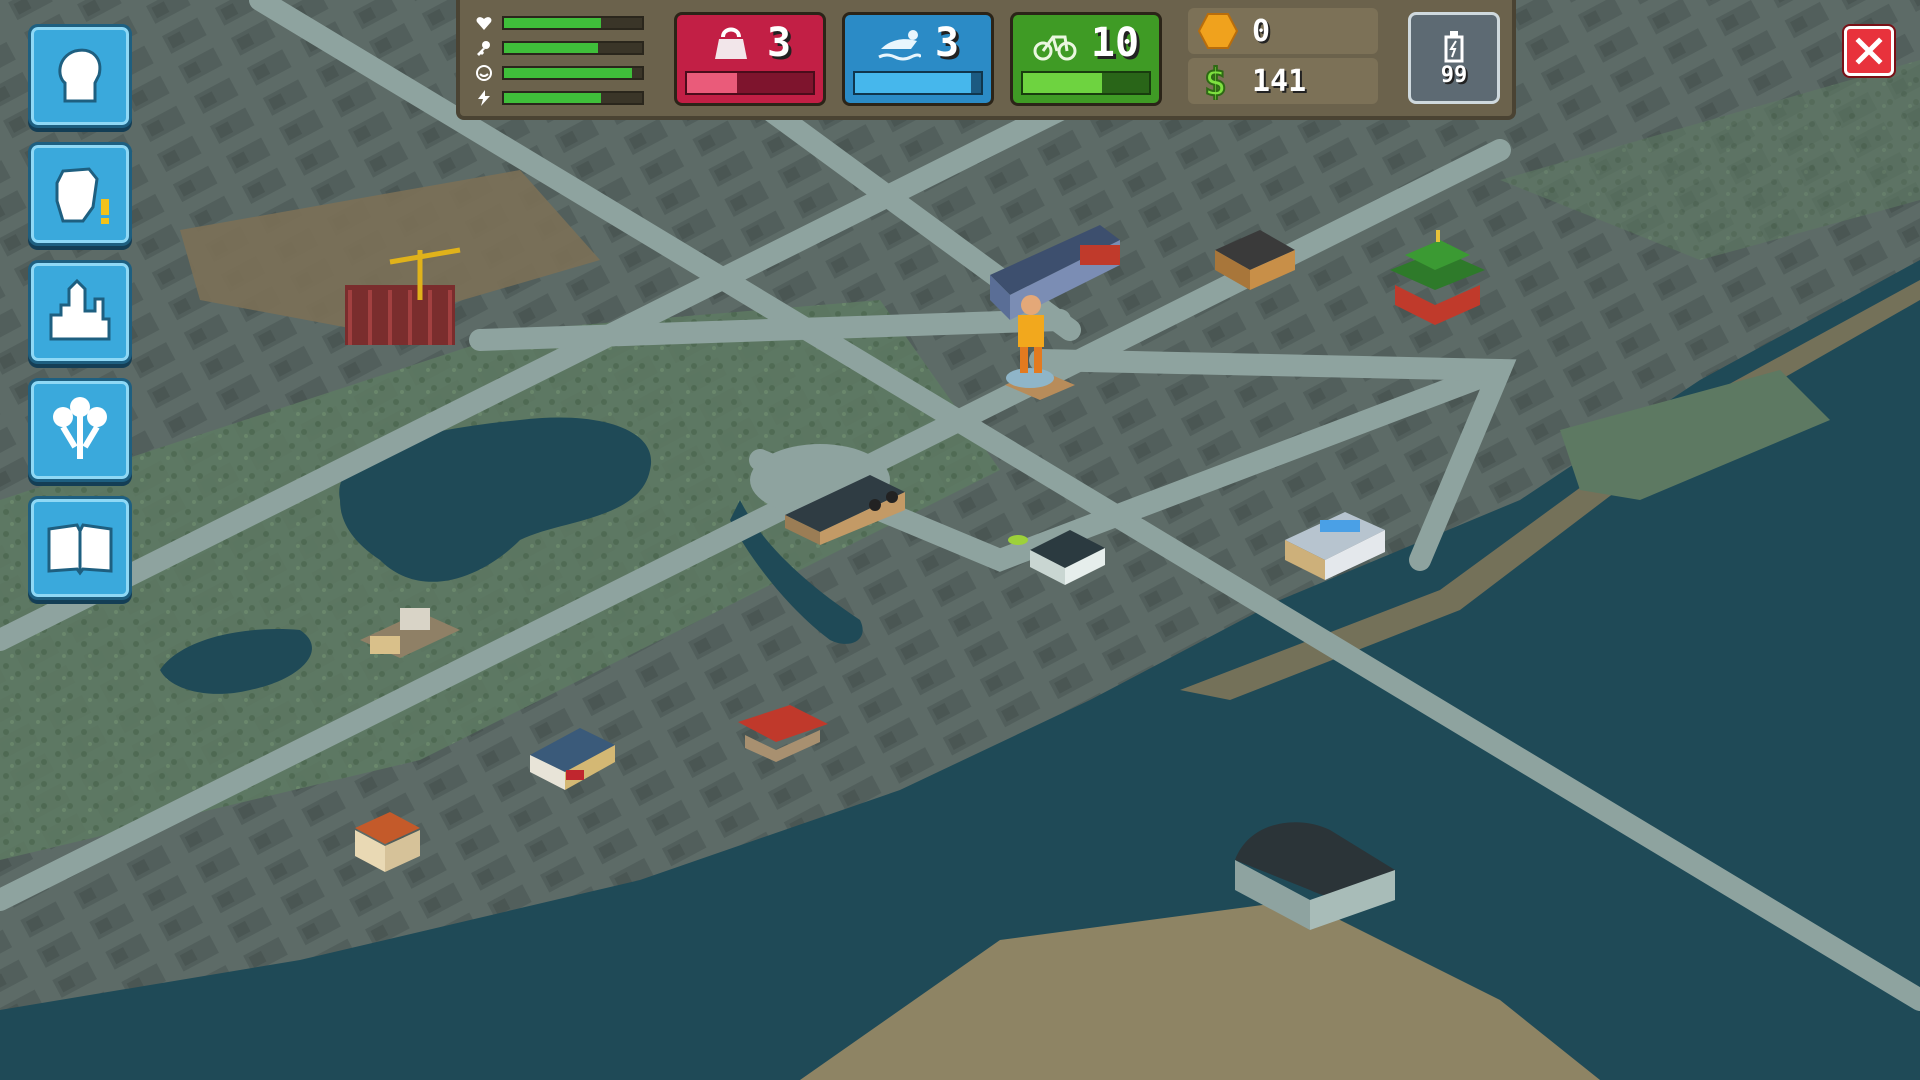 The image size is (1920, 1080). I want to click on fight-button, so click(80, 194).